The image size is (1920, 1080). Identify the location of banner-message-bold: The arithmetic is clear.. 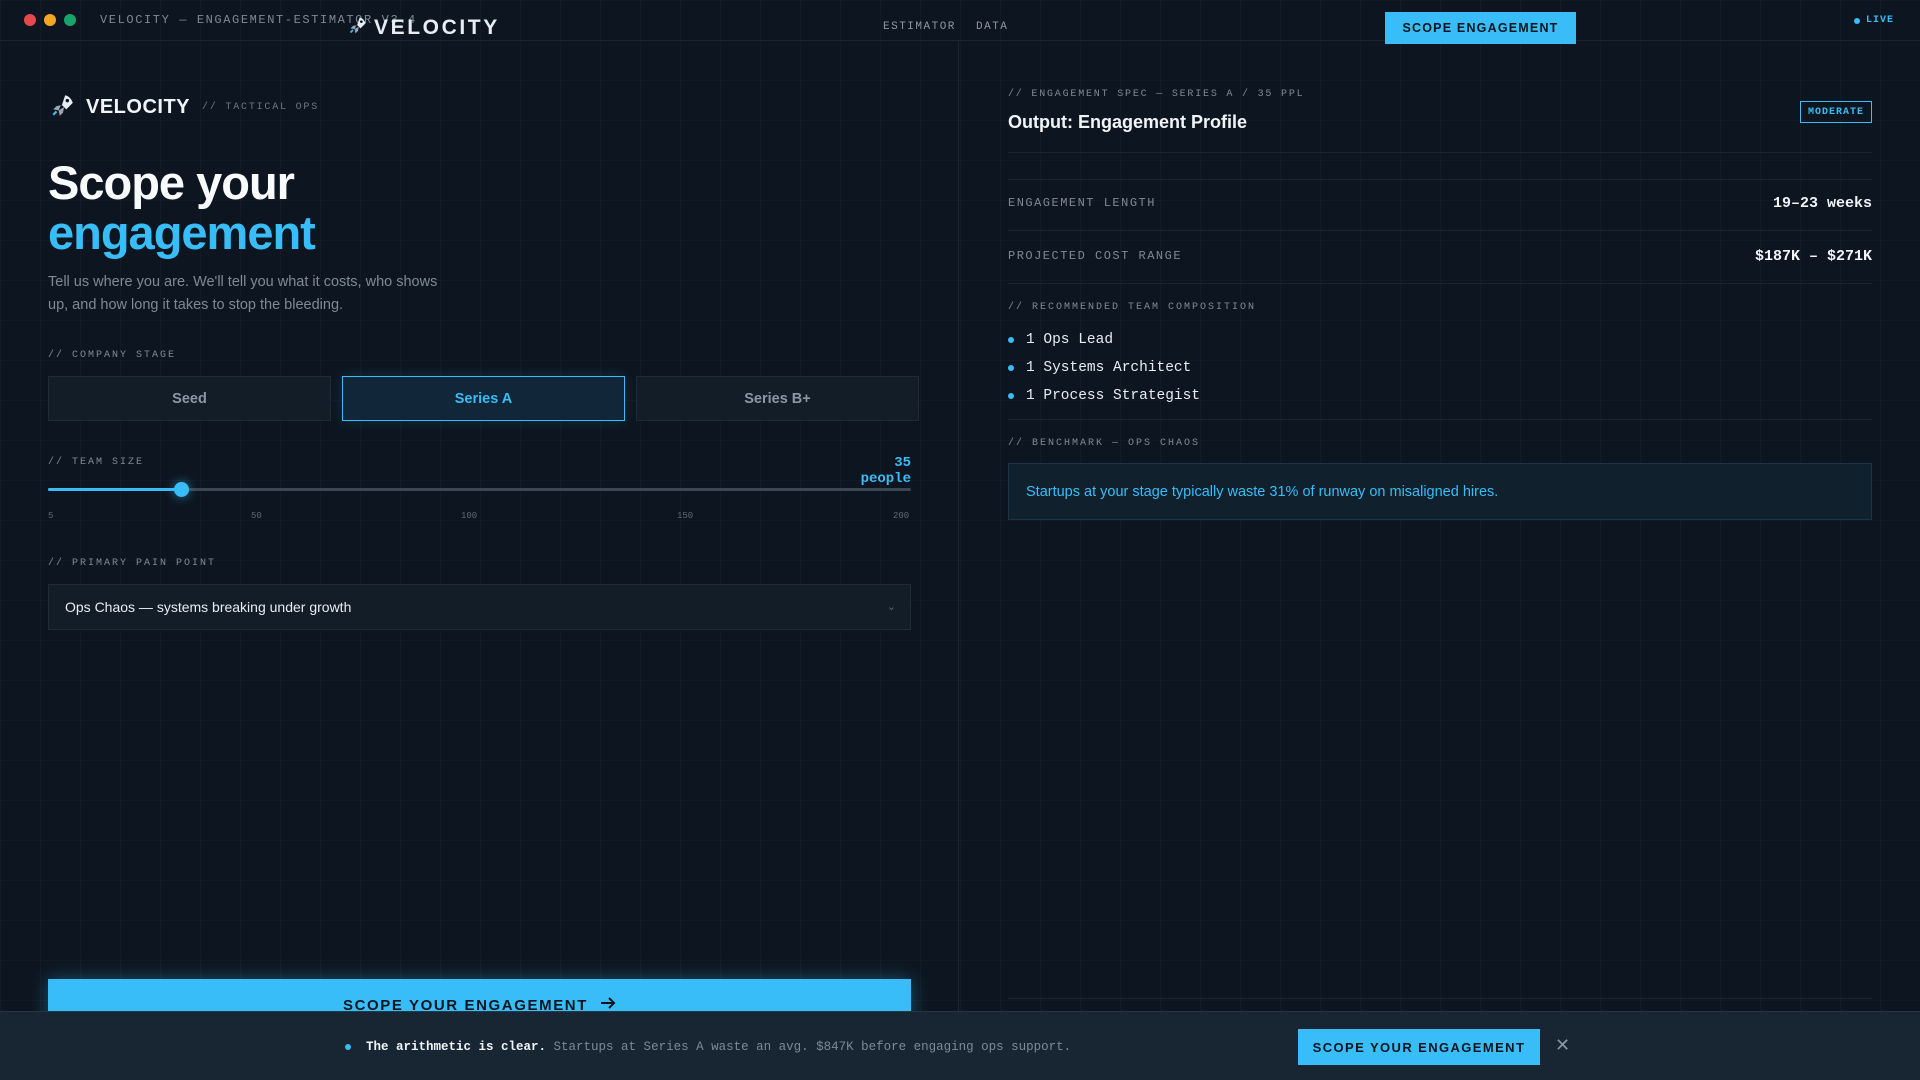
(456, 1047).